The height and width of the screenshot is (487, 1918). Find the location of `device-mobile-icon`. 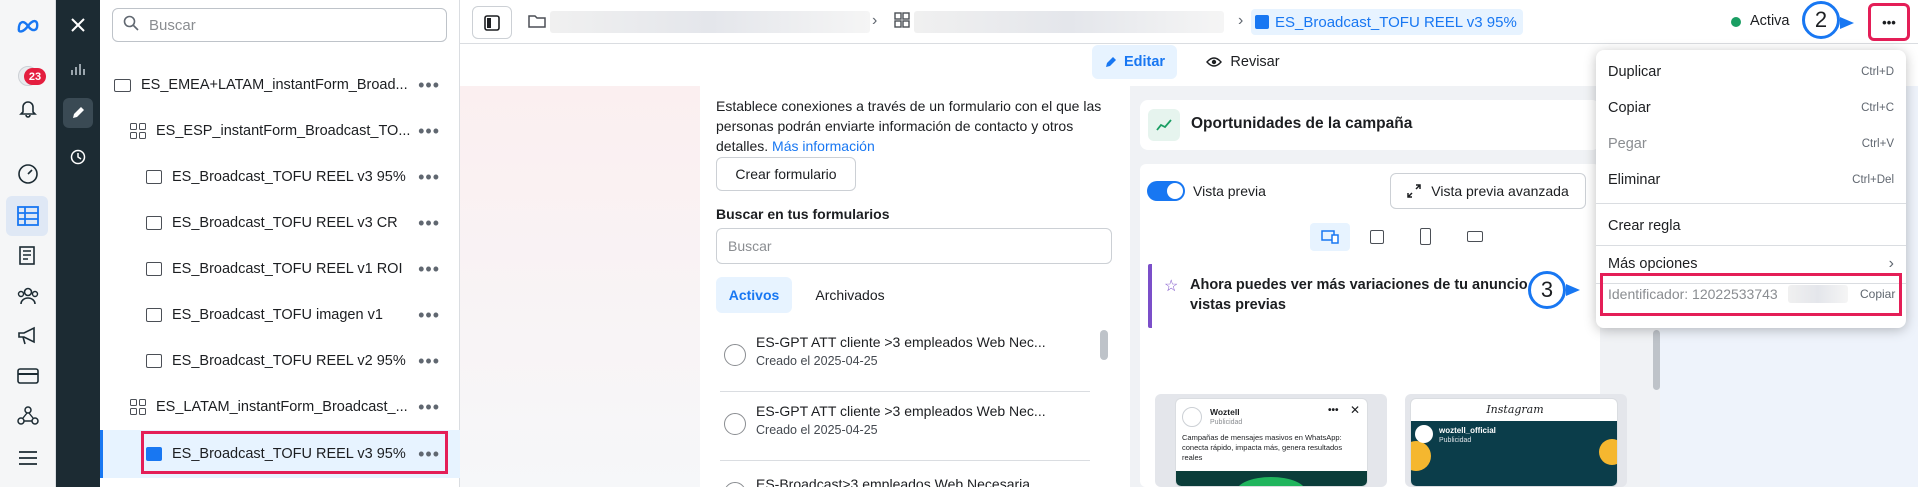

device-mobile-icon is located at coordinates (1425, 236).